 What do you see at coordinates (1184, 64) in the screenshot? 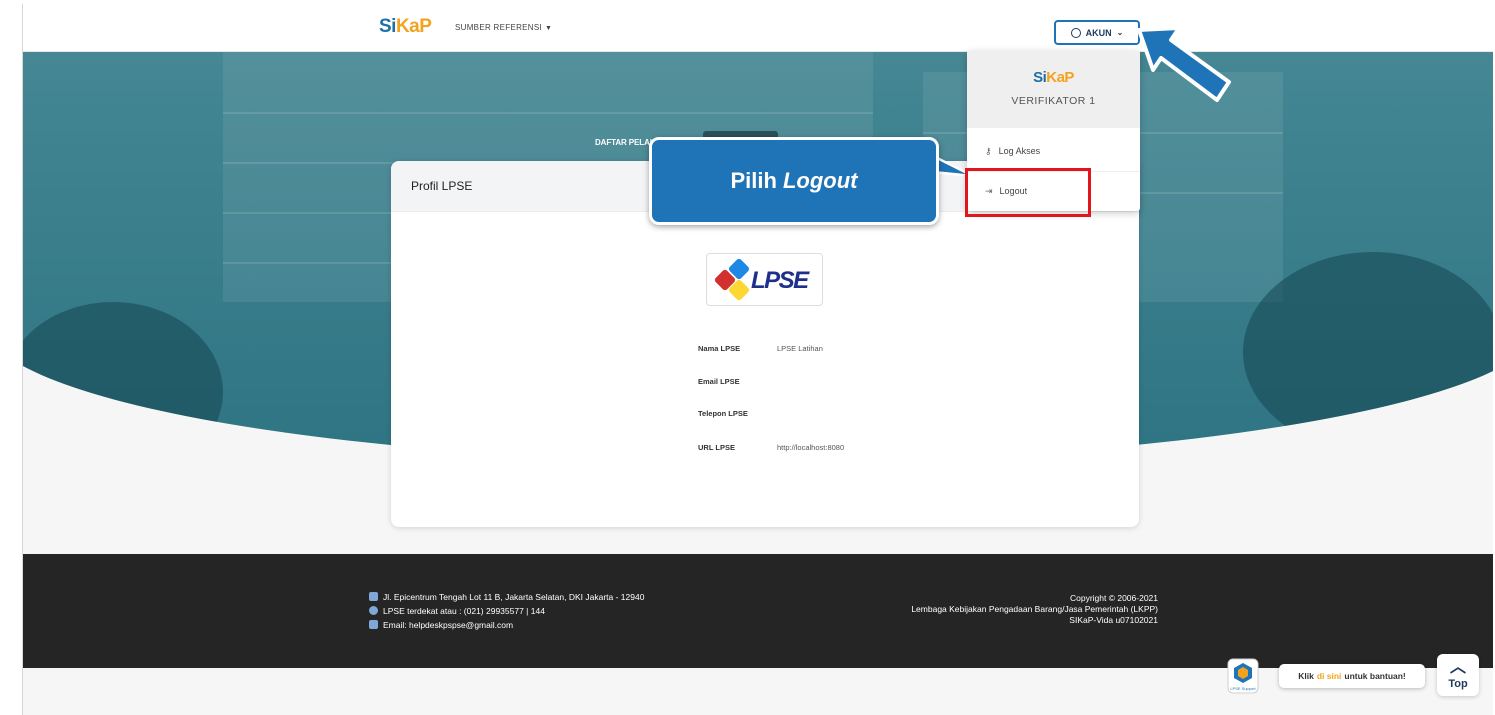
I see `pointer-arrow-icon` at bounding box center [1184, 64].